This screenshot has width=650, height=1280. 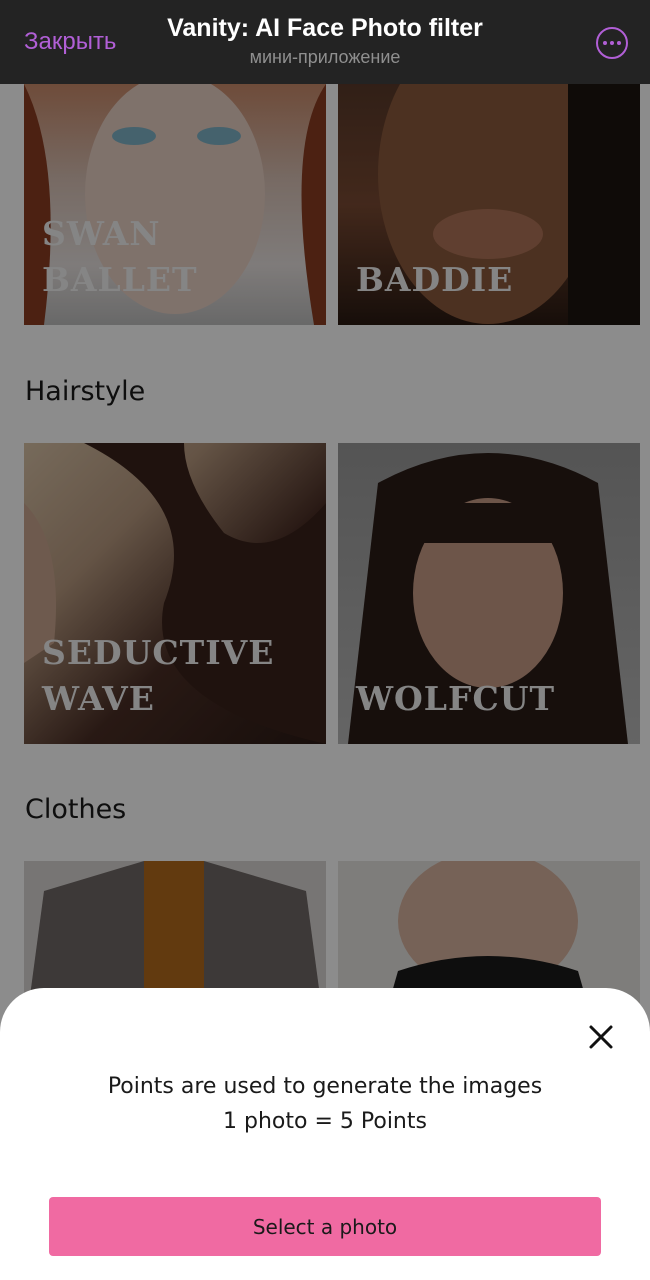 What do you see at coordinates (325, 1226) in the screenshot?
I see `select-photo-button: Select a photo` at bounding box center [325, 1226].